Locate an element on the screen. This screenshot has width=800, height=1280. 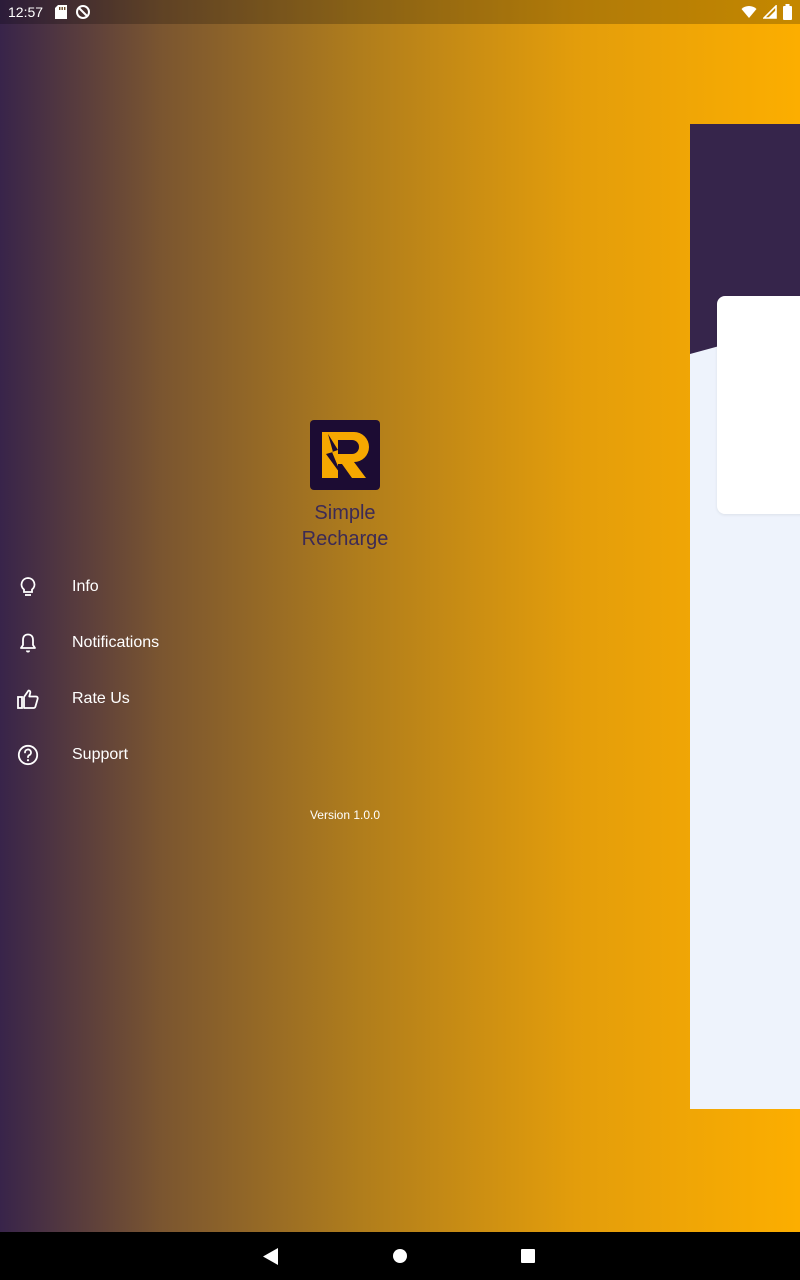
version-label: Version 1.0.0 is located at coordinates (345, 815).